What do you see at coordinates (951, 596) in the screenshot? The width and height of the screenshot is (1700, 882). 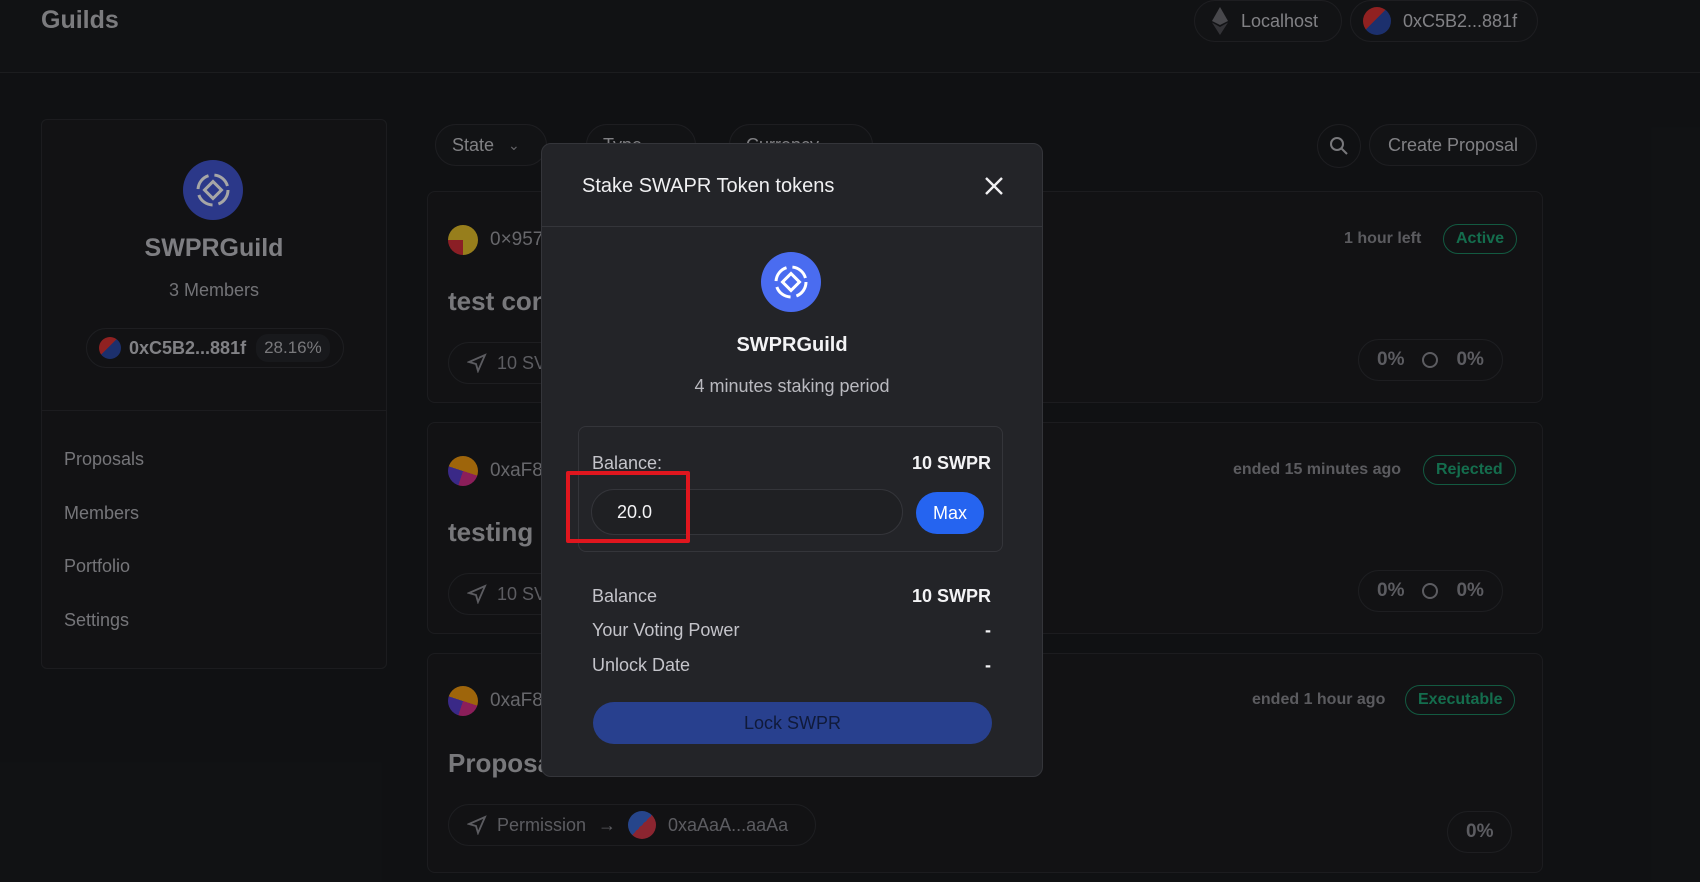 I see `info-balance-value: 10 SWPR` at bounding box center [951, 596].